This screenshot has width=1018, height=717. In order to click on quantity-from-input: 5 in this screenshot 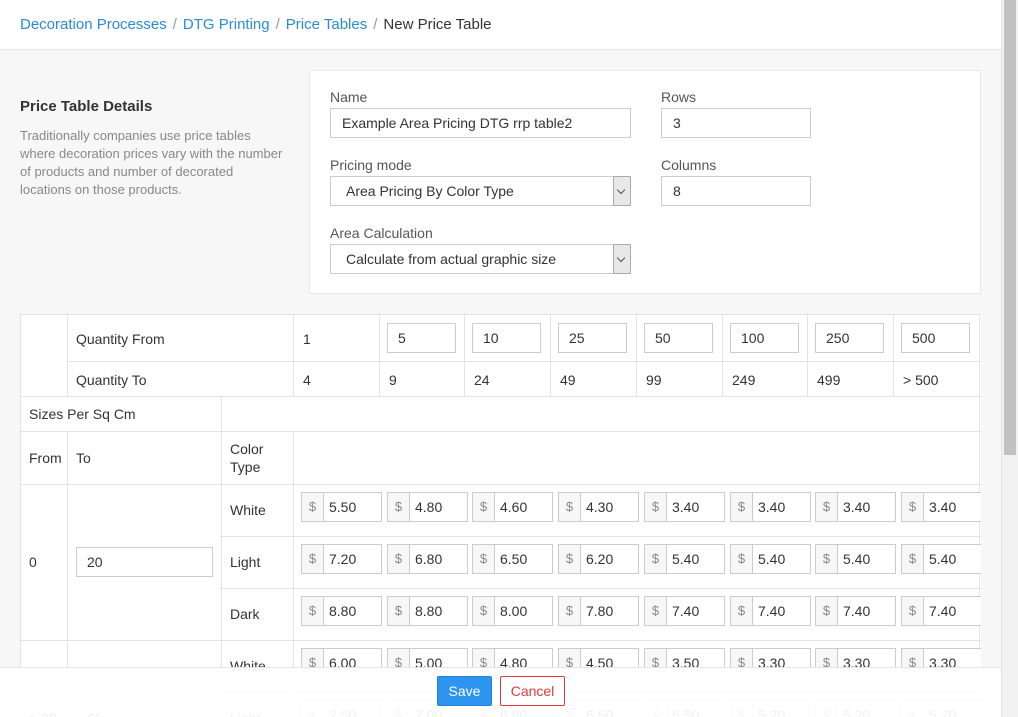, I will do `click(421, 338)`.